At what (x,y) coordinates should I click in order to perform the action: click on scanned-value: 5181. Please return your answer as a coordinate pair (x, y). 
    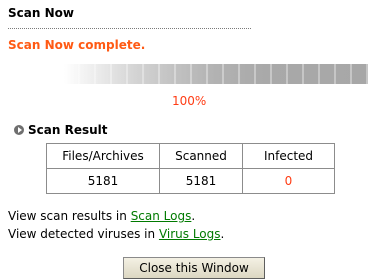
    Looking at the image, I should click on (201, 181).